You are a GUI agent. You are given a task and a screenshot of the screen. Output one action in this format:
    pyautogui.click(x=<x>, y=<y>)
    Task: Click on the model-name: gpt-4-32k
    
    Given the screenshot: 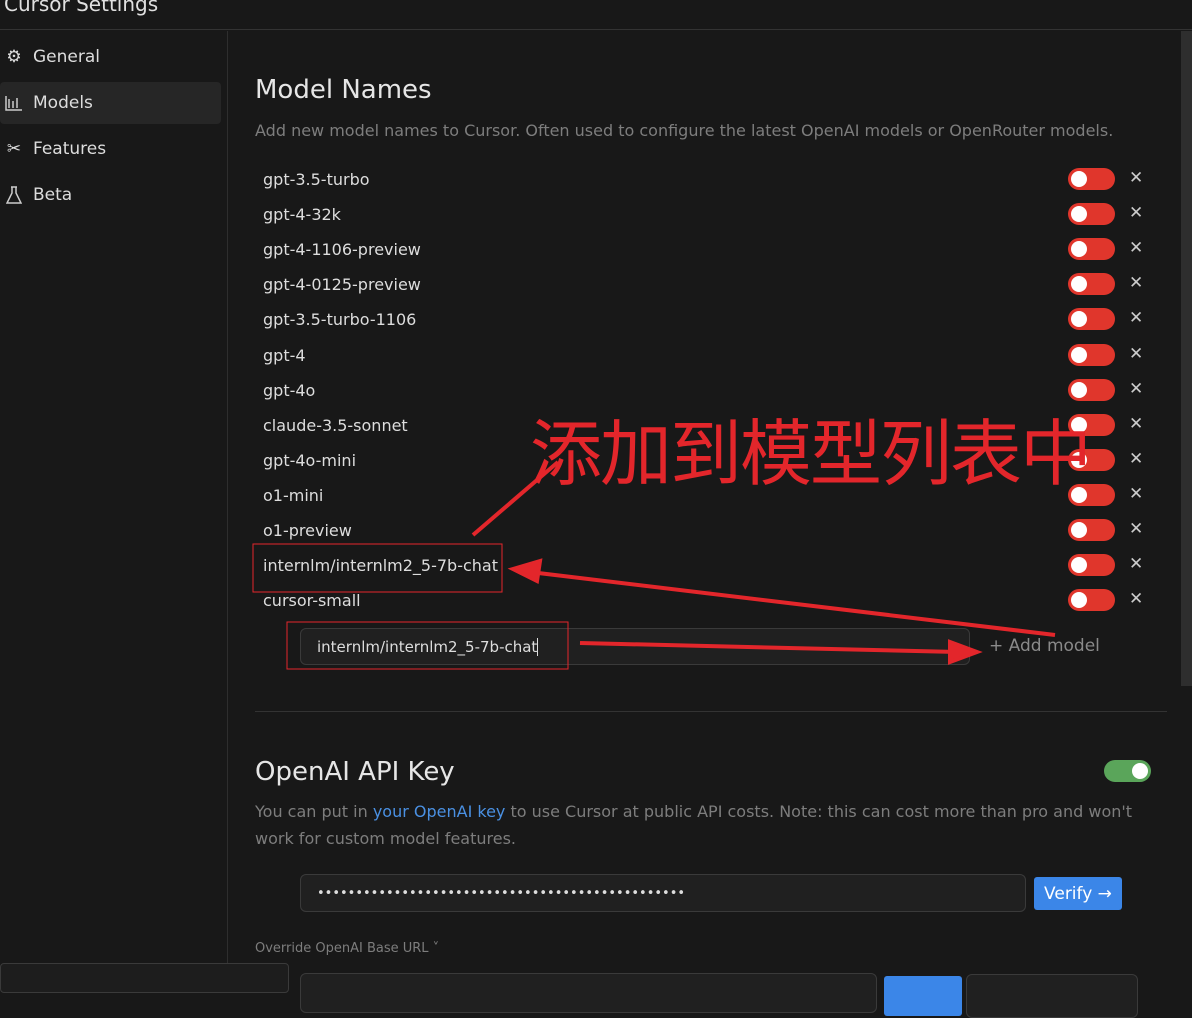 What is the action you would take?
    pyautogui.click(x=302, y=215)
    